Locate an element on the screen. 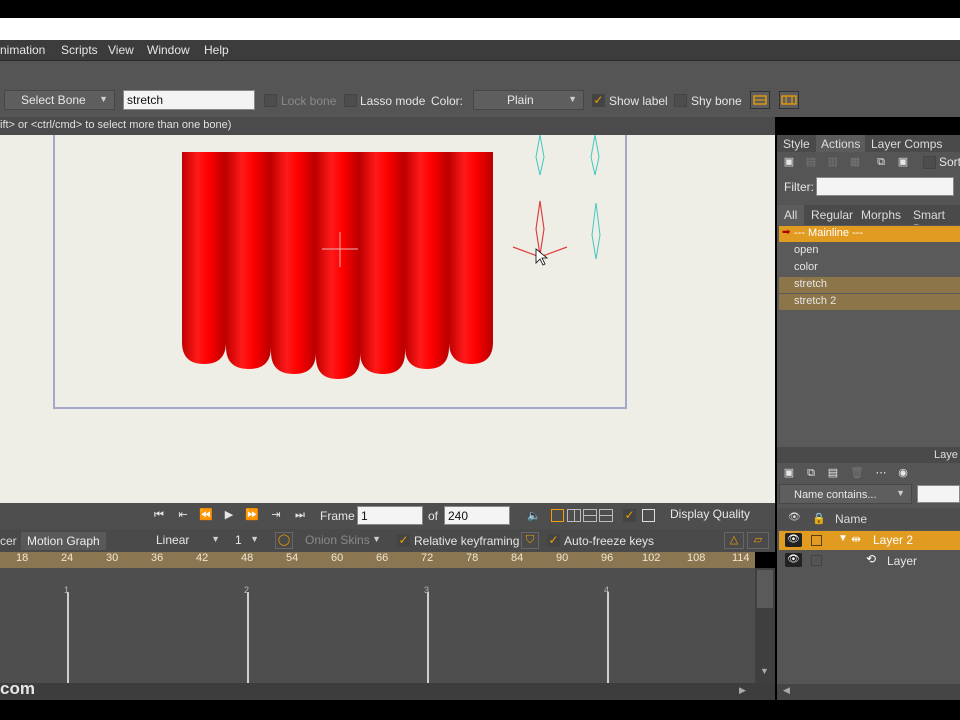 This screenshot has height=720, width=960. display-quality-dropdown: Display Quality is located at coordinates (718, 515).